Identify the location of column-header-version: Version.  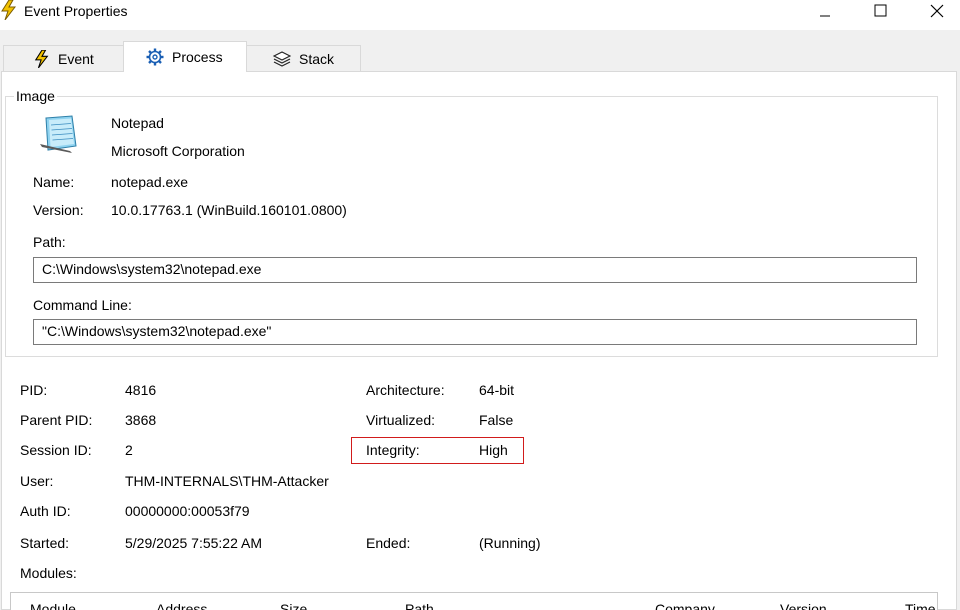
(803, 605).